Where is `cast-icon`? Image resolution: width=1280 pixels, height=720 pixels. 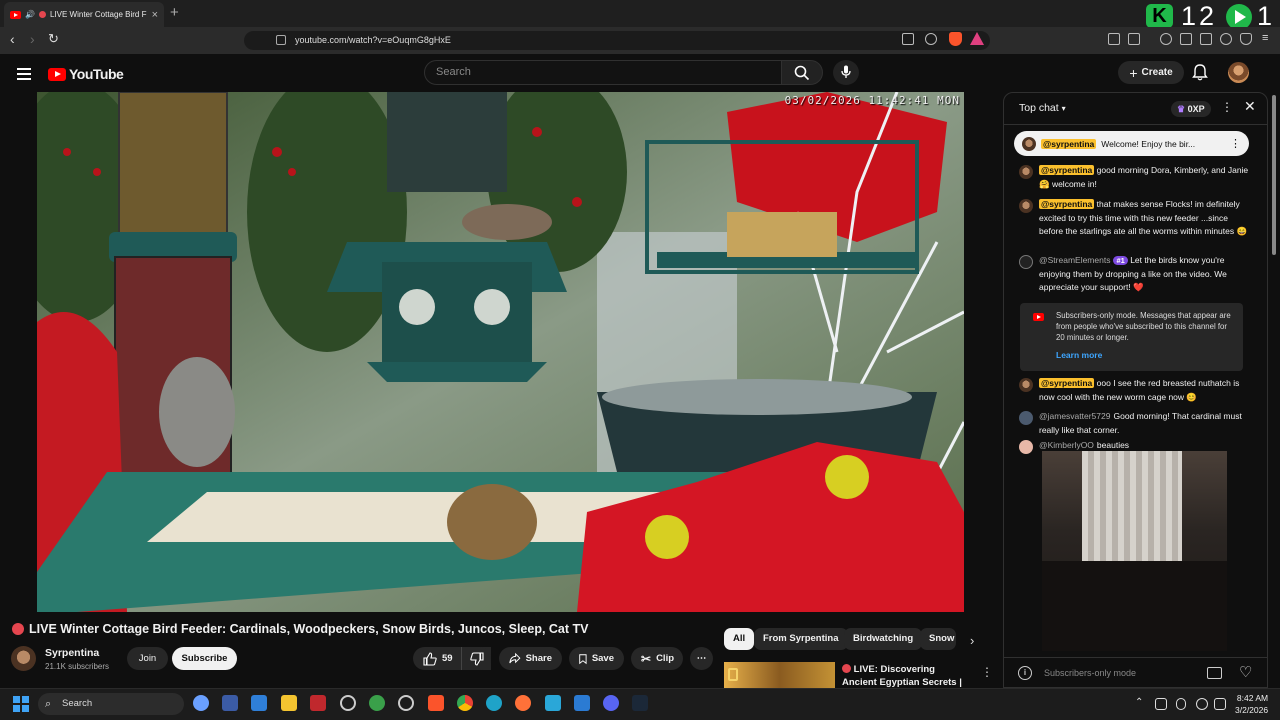
cast-icon is located at coordinates (908, 39).